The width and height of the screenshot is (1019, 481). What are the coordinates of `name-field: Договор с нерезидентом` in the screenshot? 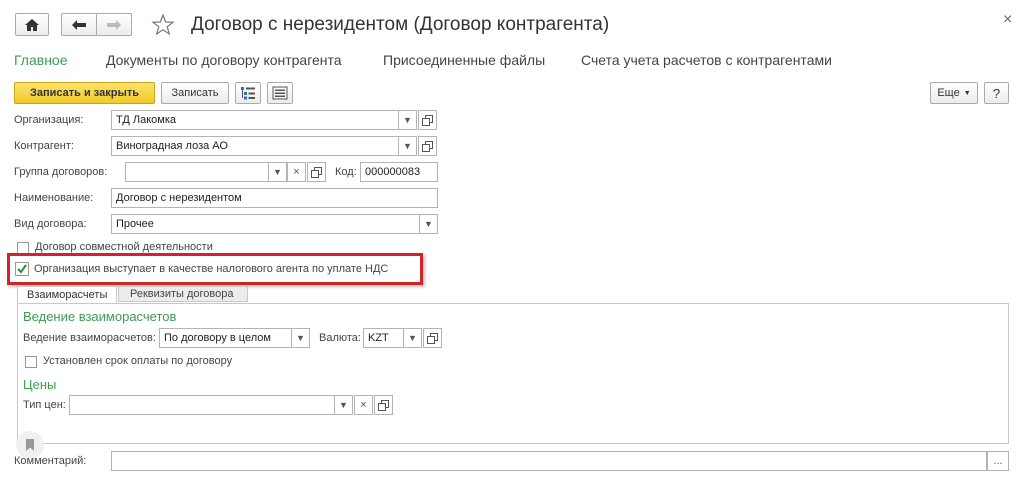 It's located at (274, 198).